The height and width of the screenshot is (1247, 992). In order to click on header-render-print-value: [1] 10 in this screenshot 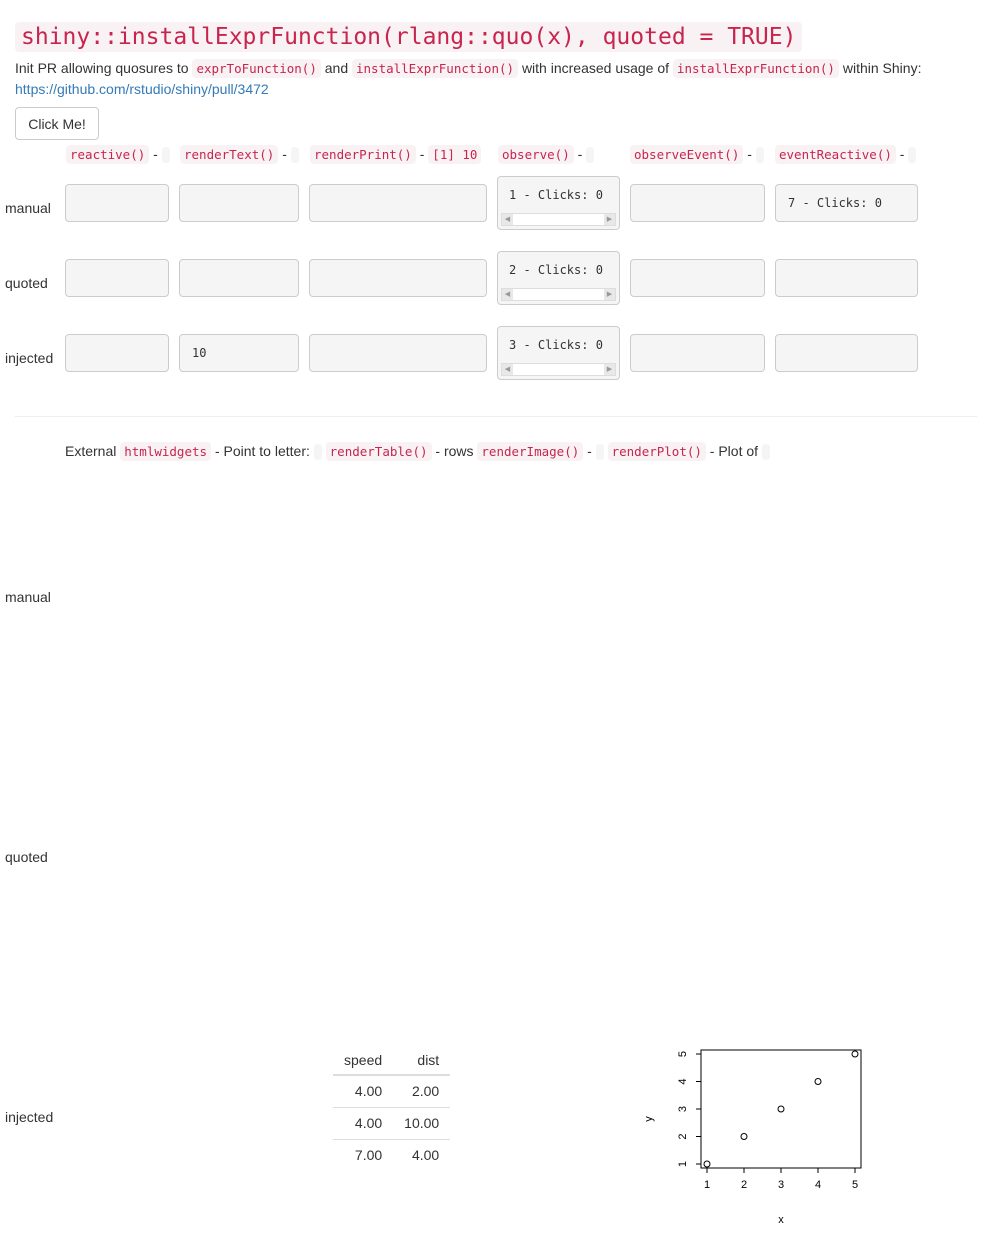, I will do `click(455, 154)`.